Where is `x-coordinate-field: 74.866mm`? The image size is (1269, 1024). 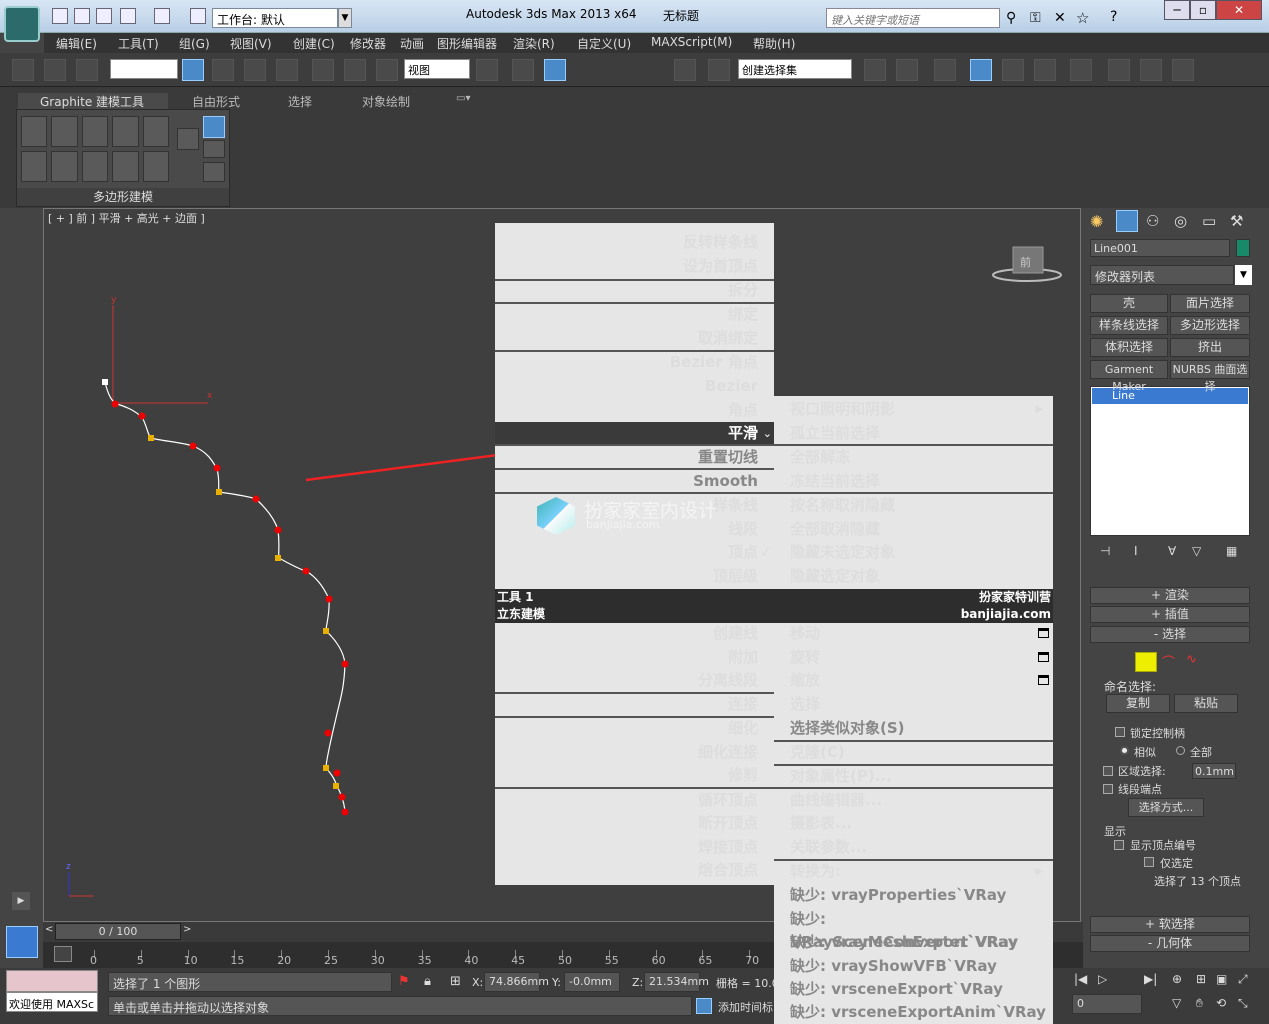
x-coordinate-field: 74.866mm is located at coordinates (516, 982).